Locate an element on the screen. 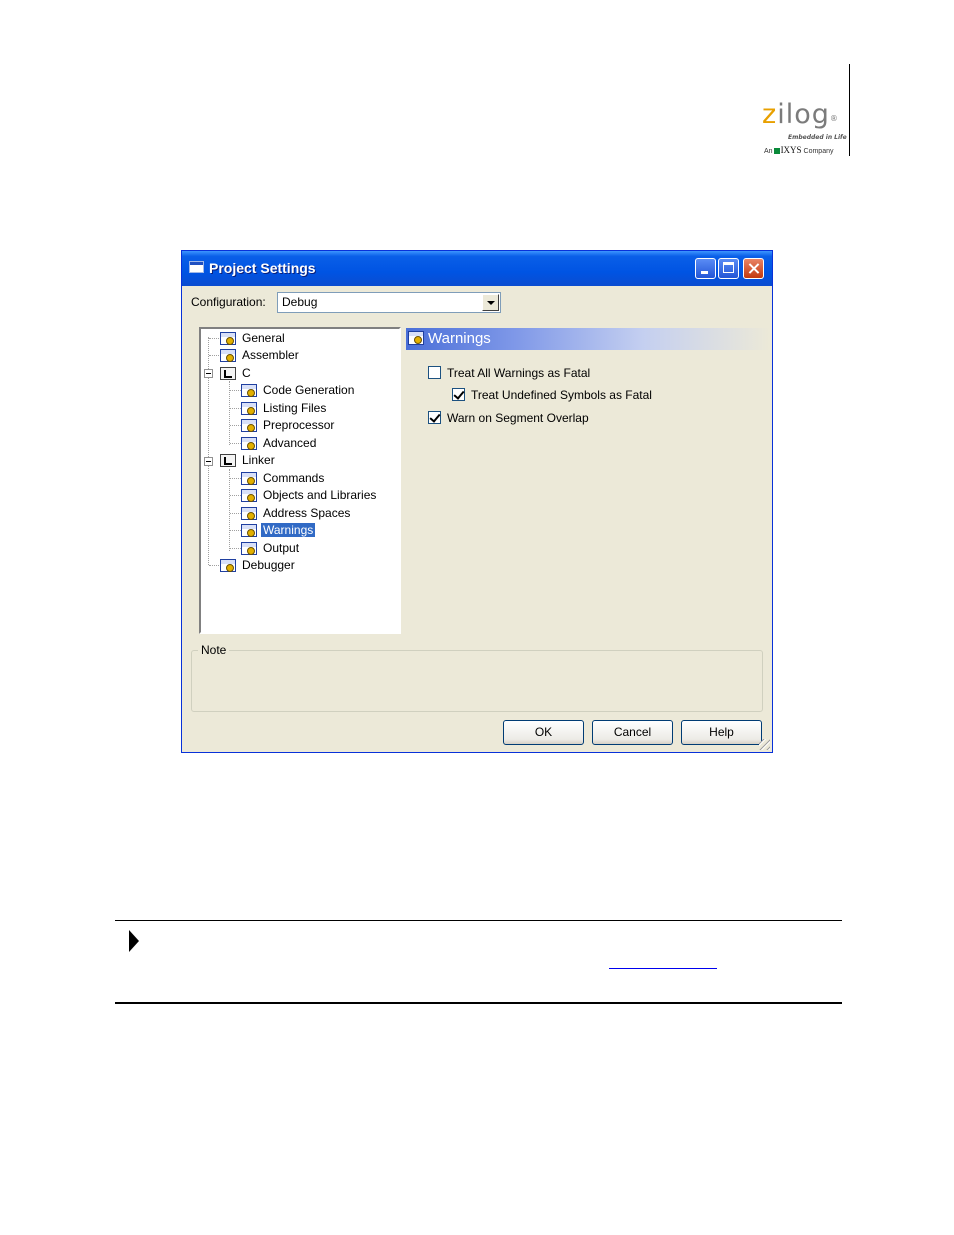  logo-tagline: Embedded in Life is located at coordinates (817, 137).